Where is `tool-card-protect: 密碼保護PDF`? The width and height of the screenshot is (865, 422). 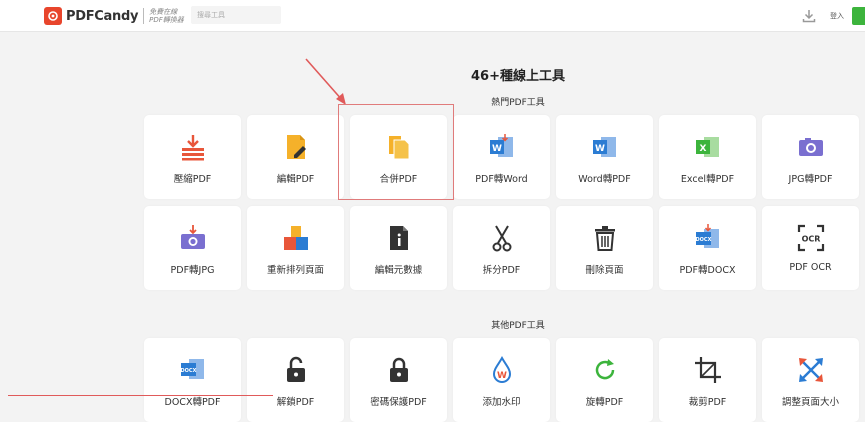
tool-card-protect: 密碼保護PDF is located at coordinates (398, 380).